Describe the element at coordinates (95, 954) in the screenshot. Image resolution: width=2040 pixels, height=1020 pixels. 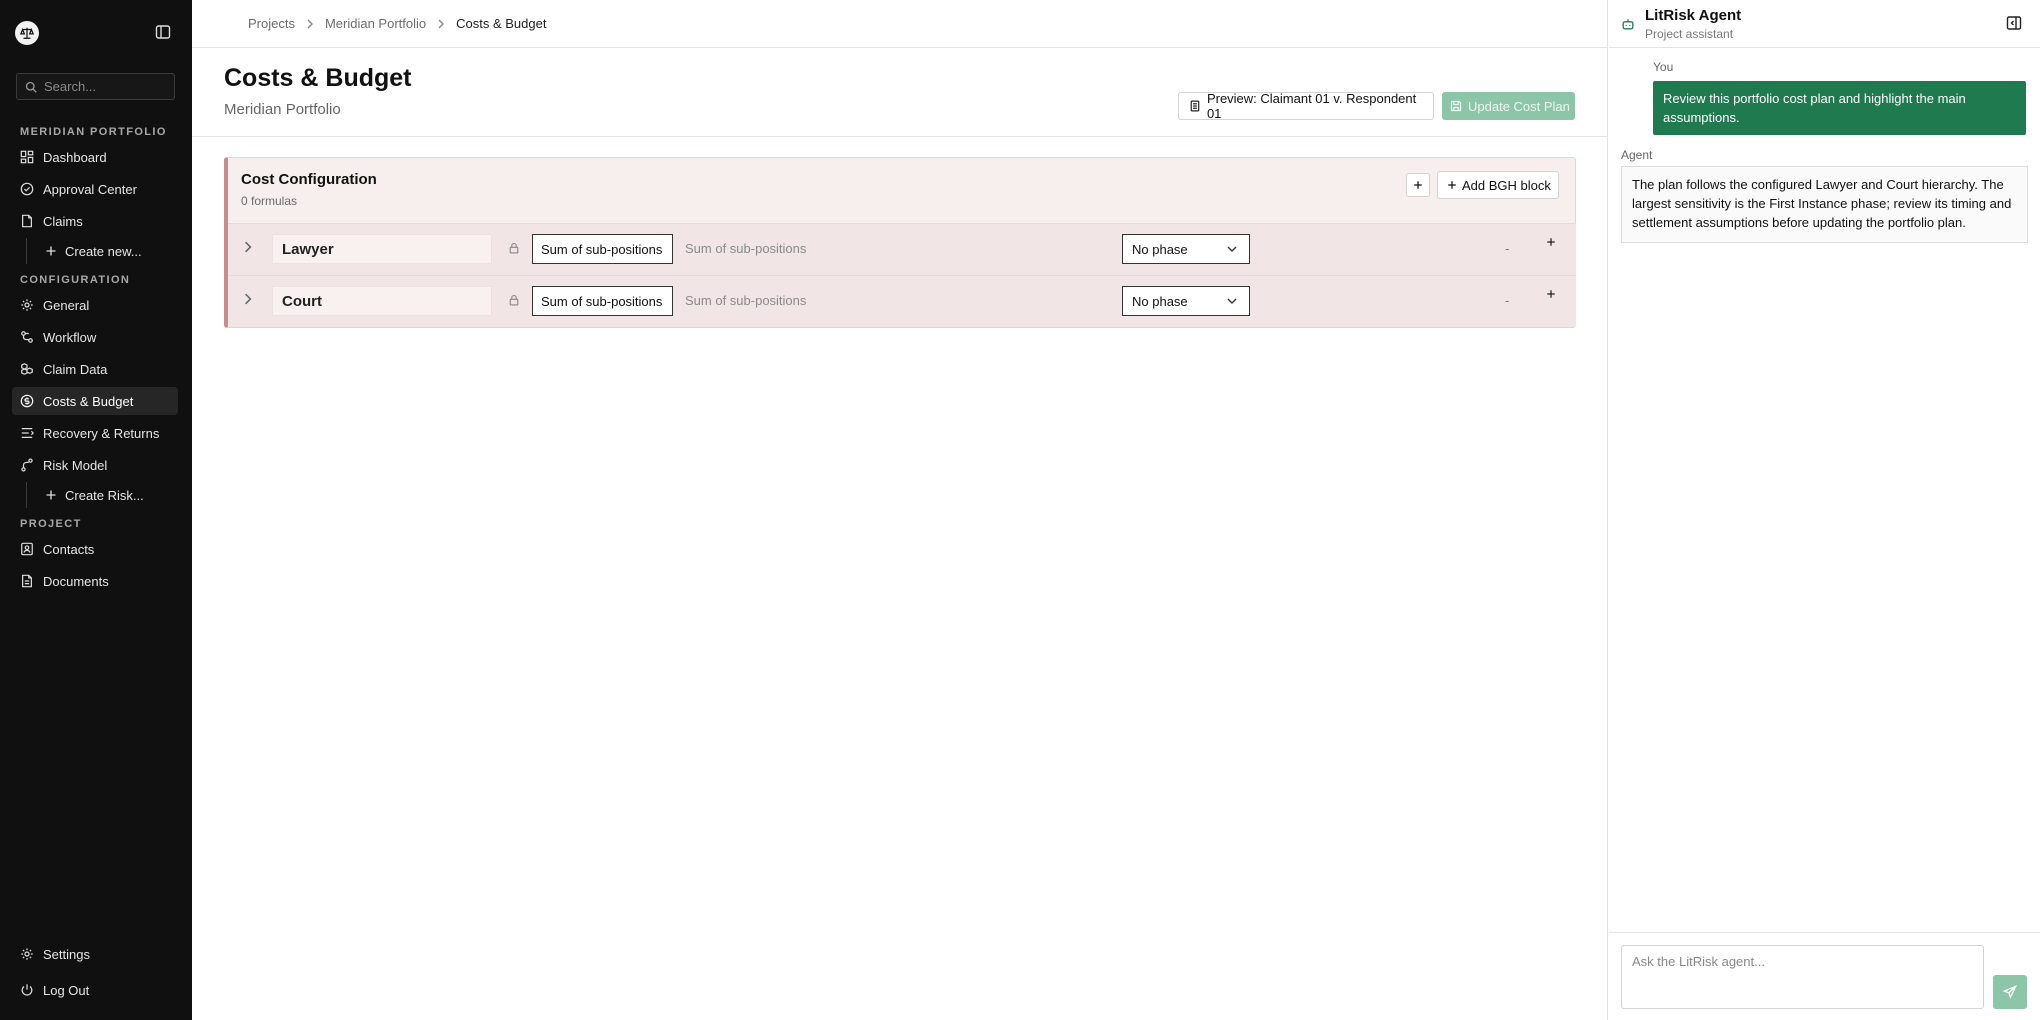
I see `sidebar-item-settings: Settings` at that location.